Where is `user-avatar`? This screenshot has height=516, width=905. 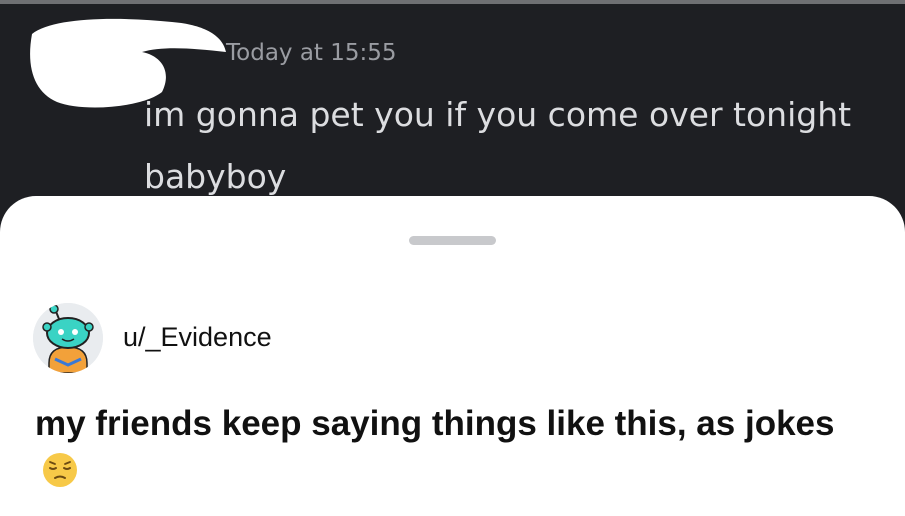 user-avatar is located at coordinates (68, 338).